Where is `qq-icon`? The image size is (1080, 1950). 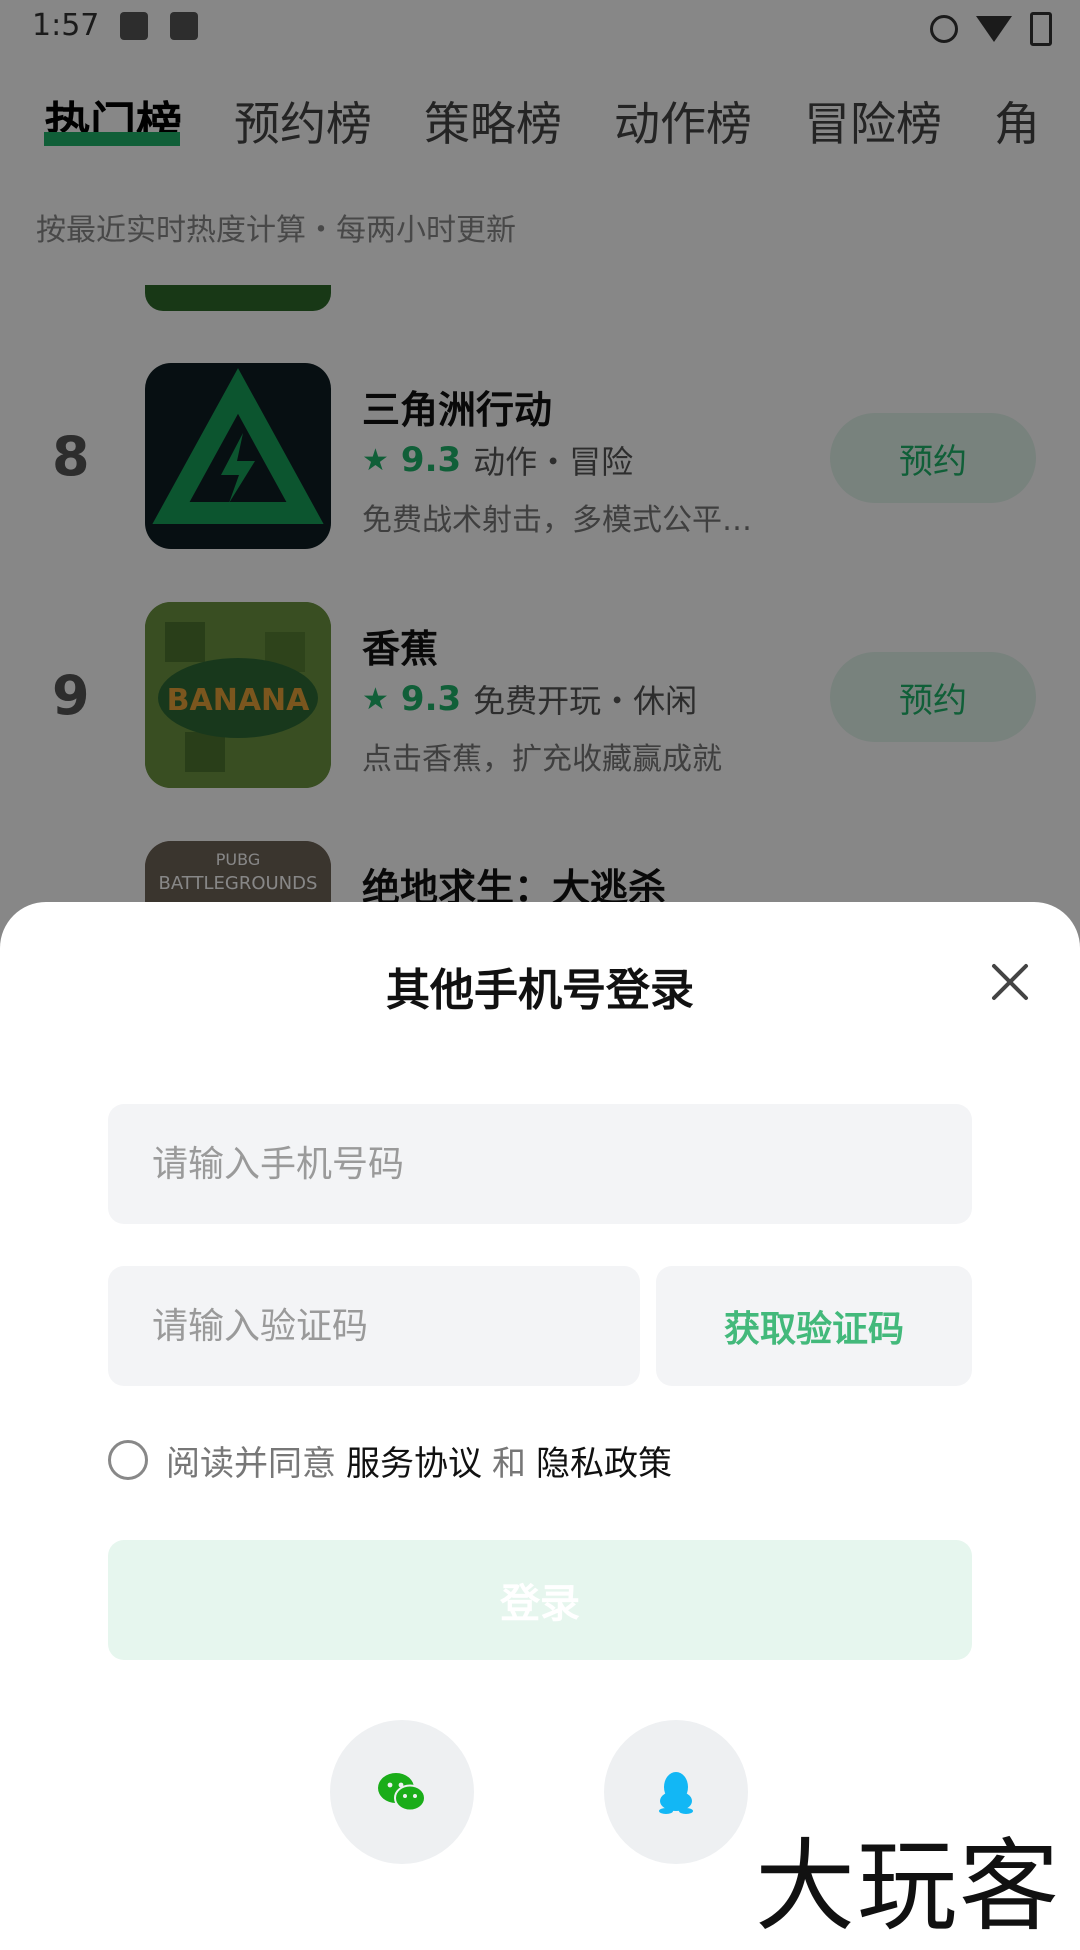
qq-icon is located at coordinates (676, 1793).